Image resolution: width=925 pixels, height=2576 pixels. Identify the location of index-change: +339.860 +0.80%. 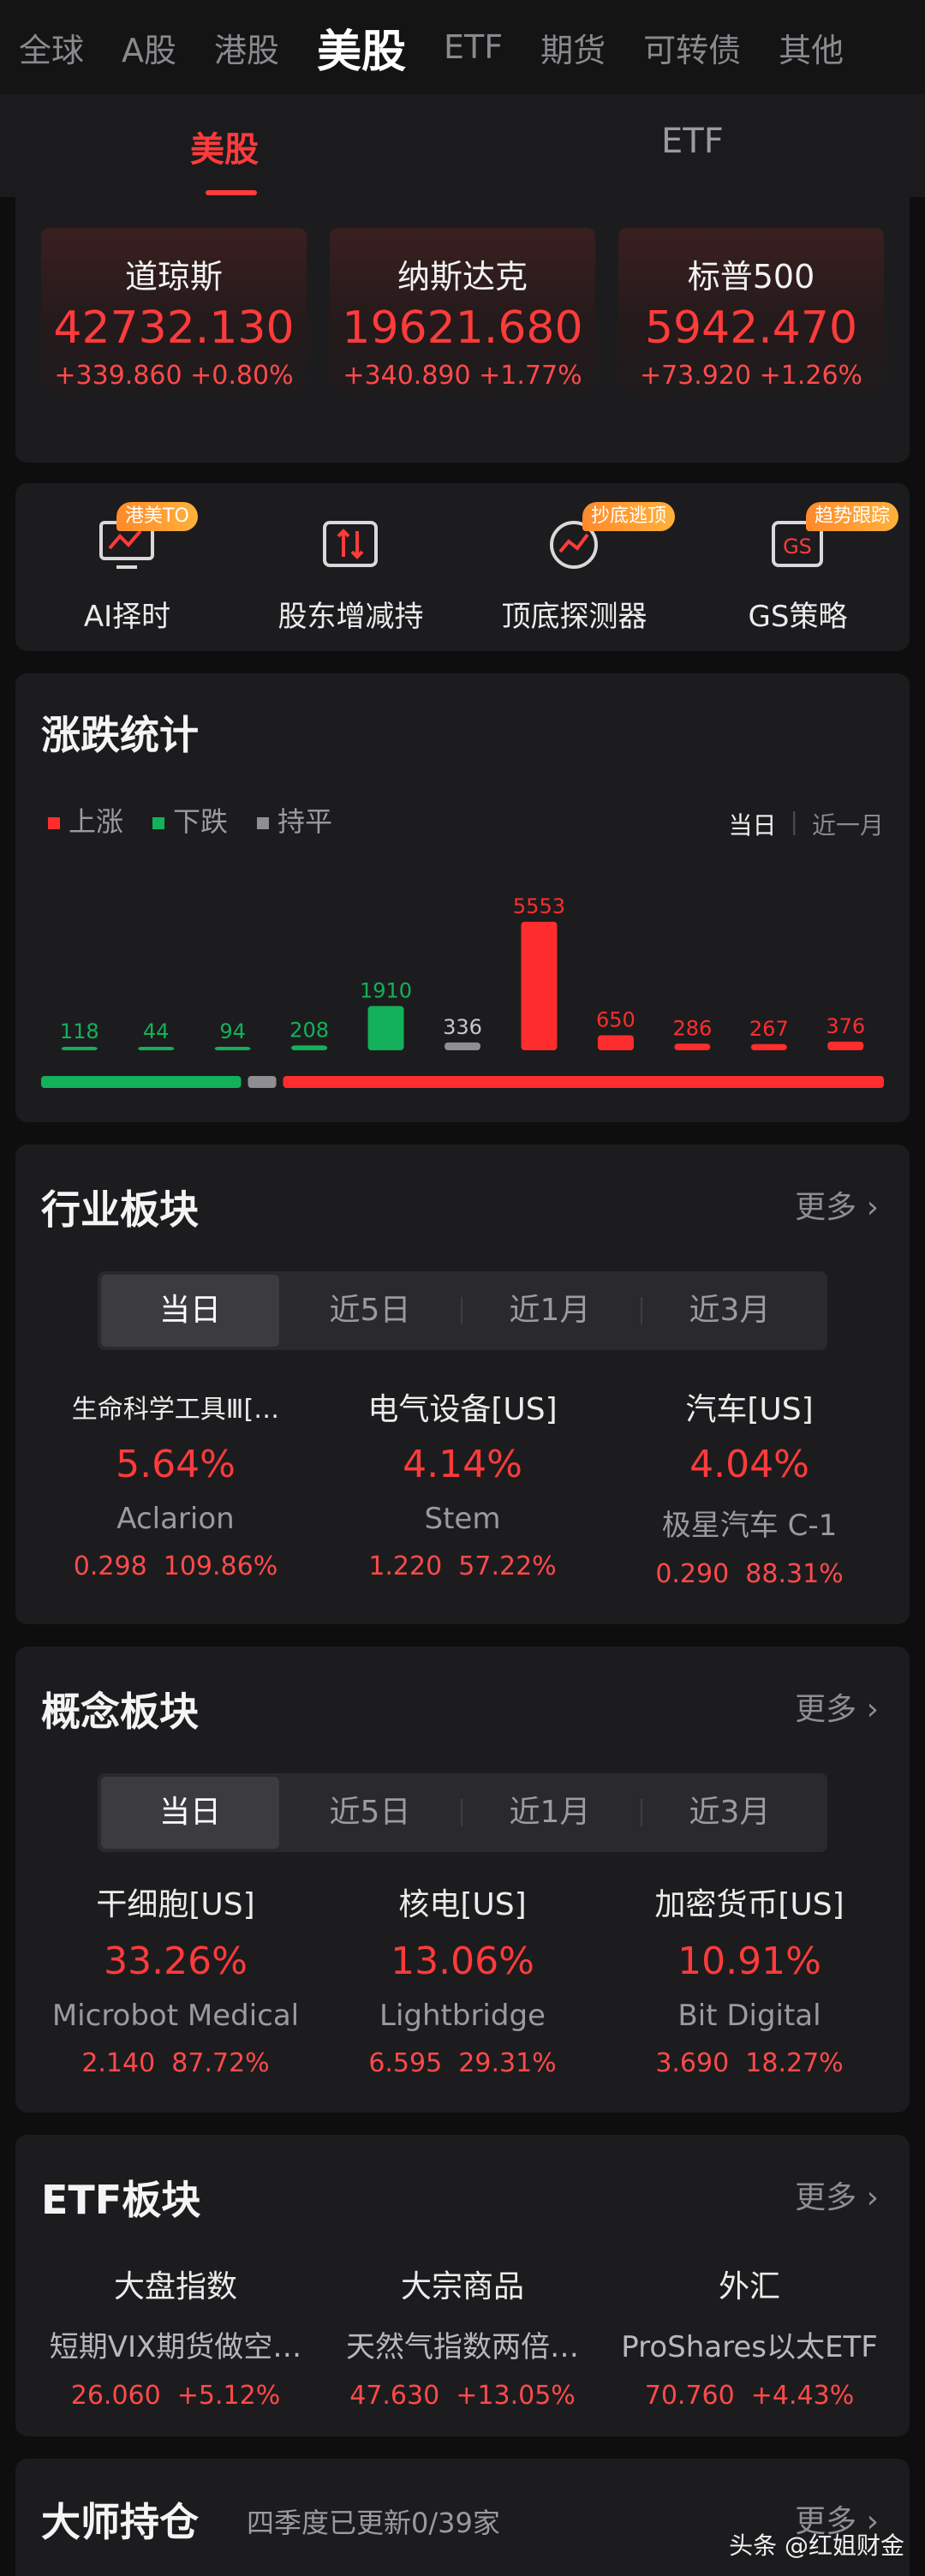
(174, 376).